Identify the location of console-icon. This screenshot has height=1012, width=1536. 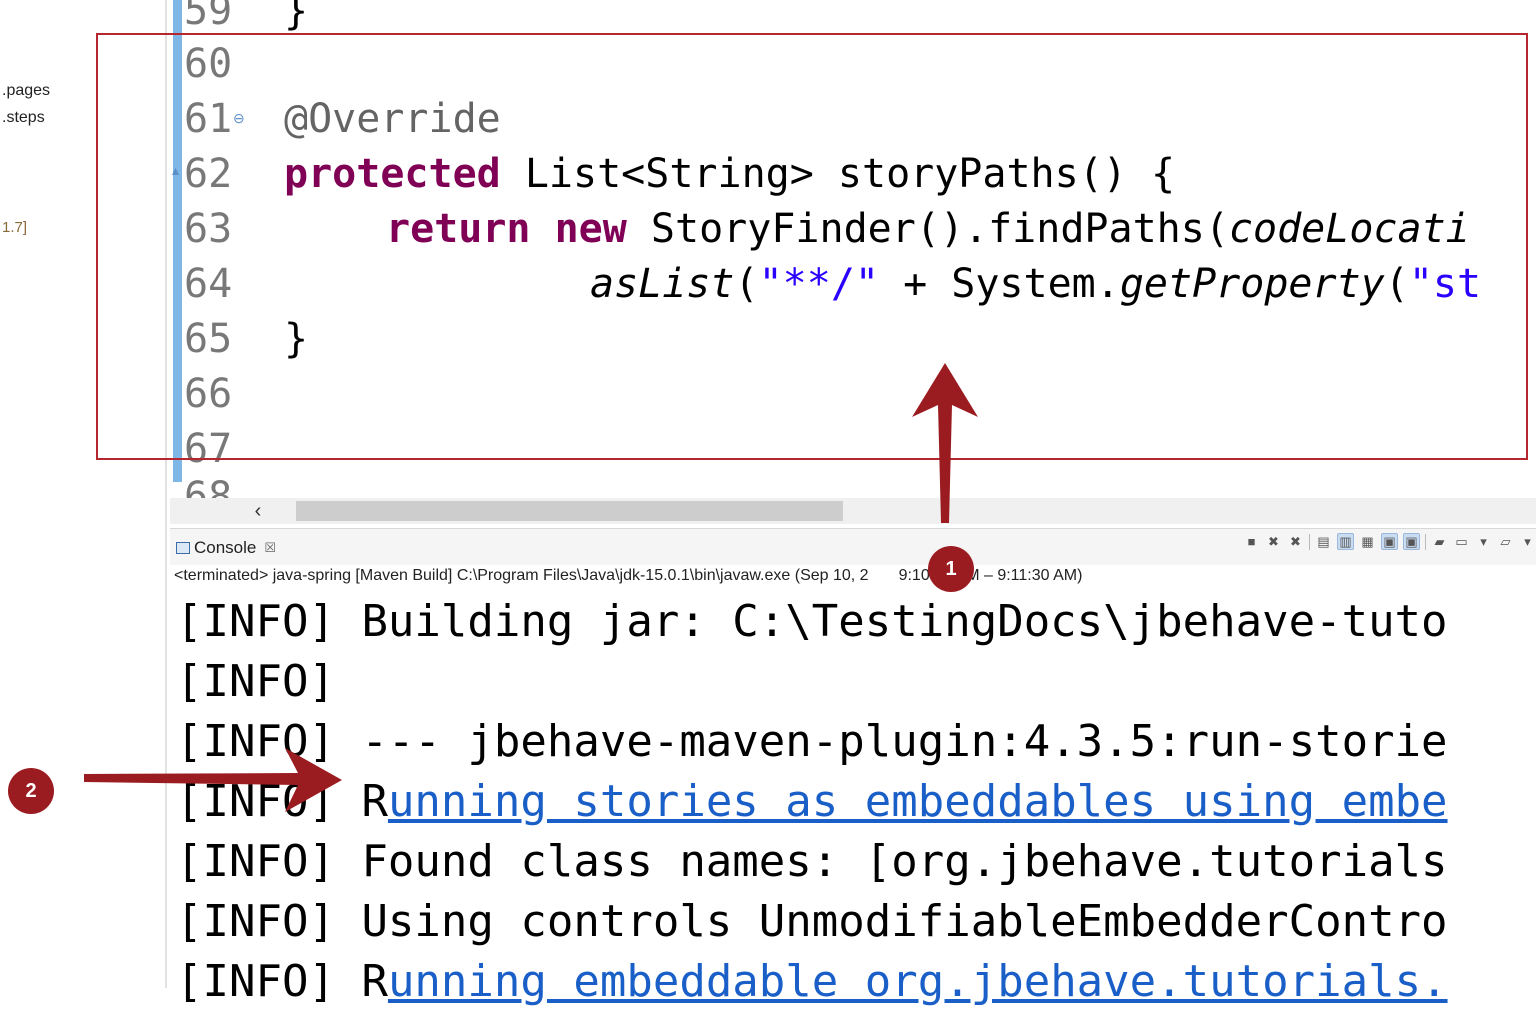
(183, 548).